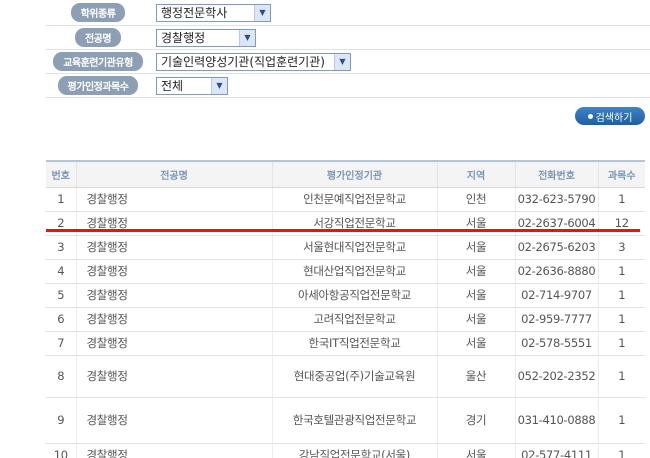 The image size is (650, 458). What do you see at coordinates (590, 116) in the screenshot?
I see `bullet-icon` at bounding box center [590, 116].